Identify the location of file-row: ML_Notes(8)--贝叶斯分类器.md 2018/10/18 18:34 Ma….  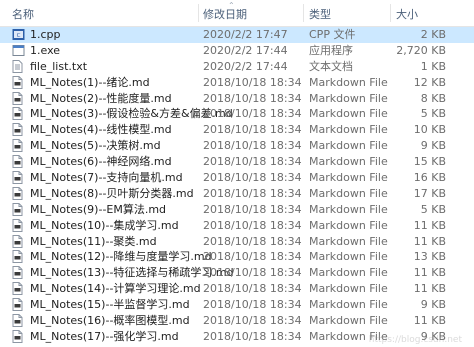
(237, 194).